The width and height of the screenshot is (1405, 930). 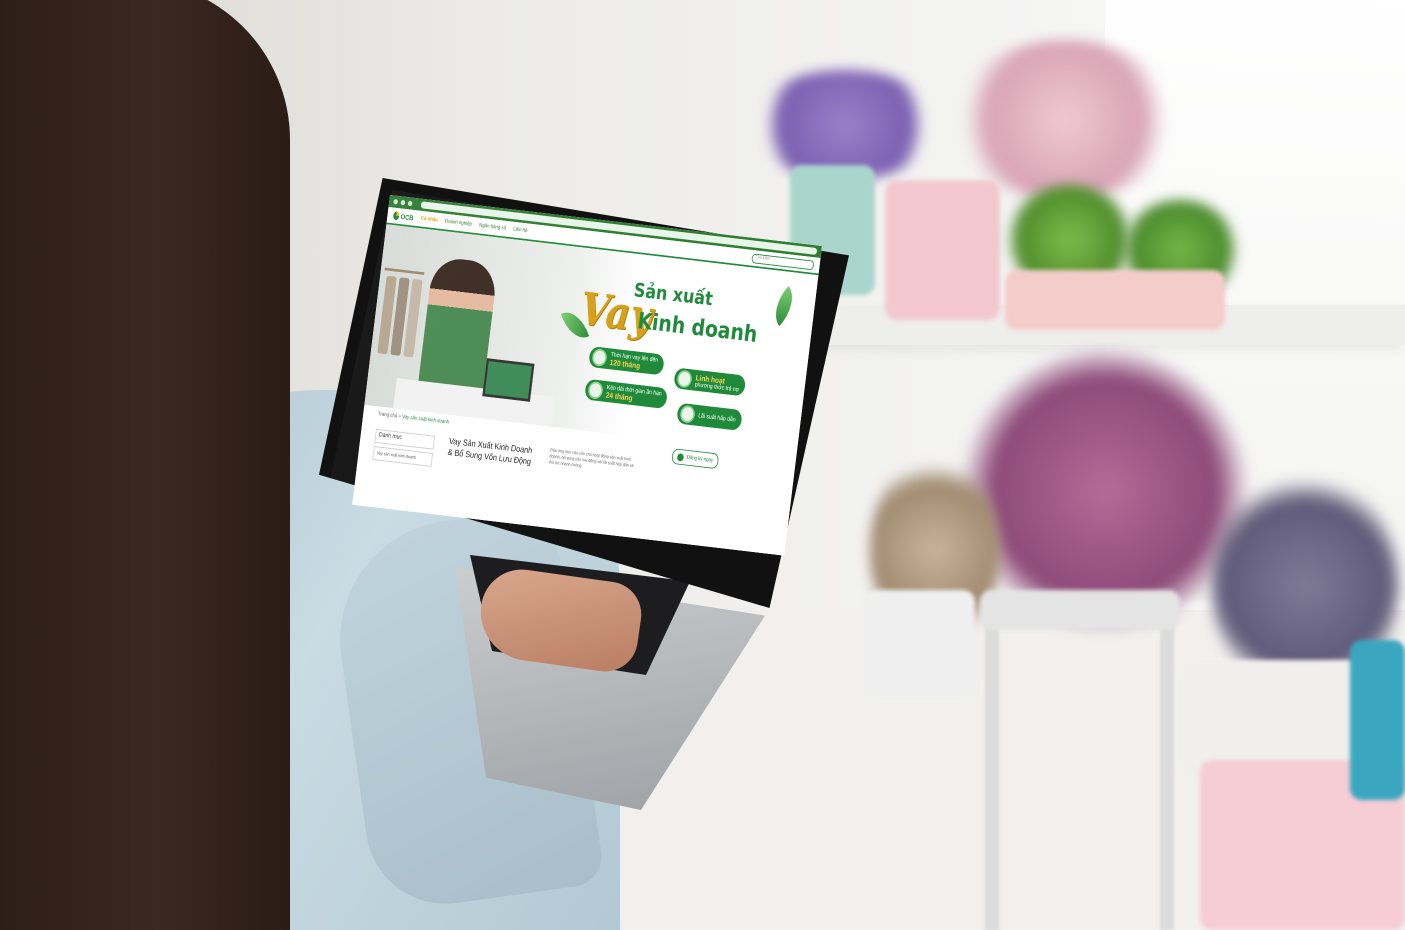 I want to click on purple-flowers, so click(x=845, y=125).